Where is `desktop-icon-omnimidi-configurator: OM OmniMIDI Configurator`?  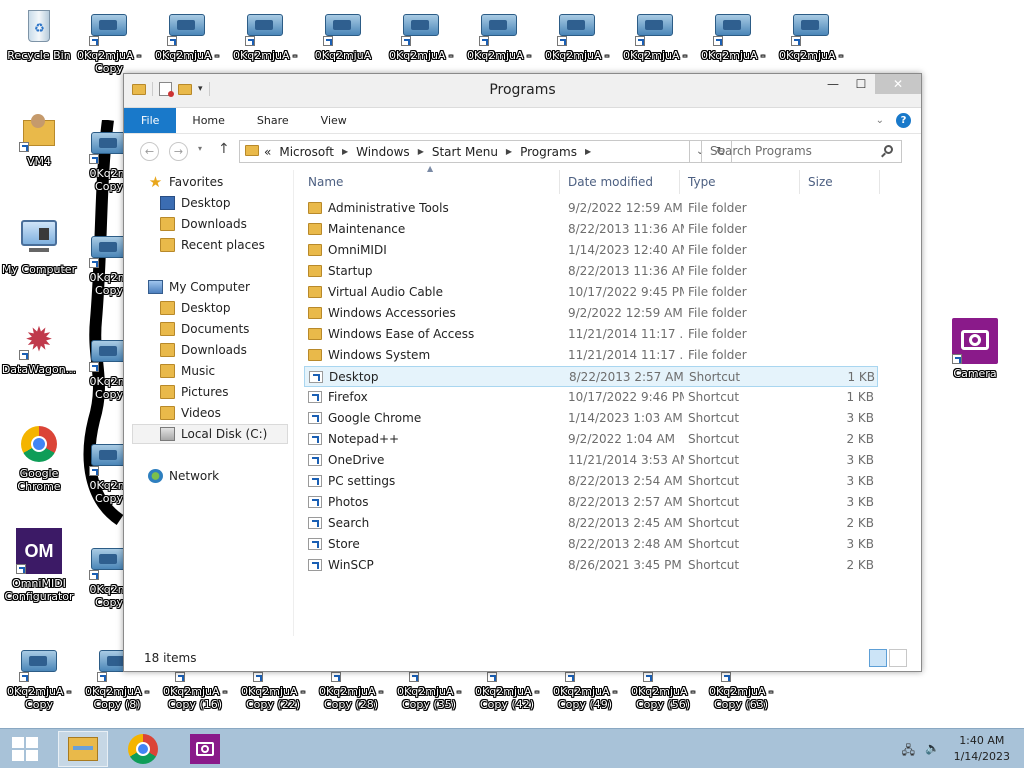
desktop-icon-omnimidi-configurator: OM OmniMIDI Configurator is located at coordinates (39, 565).